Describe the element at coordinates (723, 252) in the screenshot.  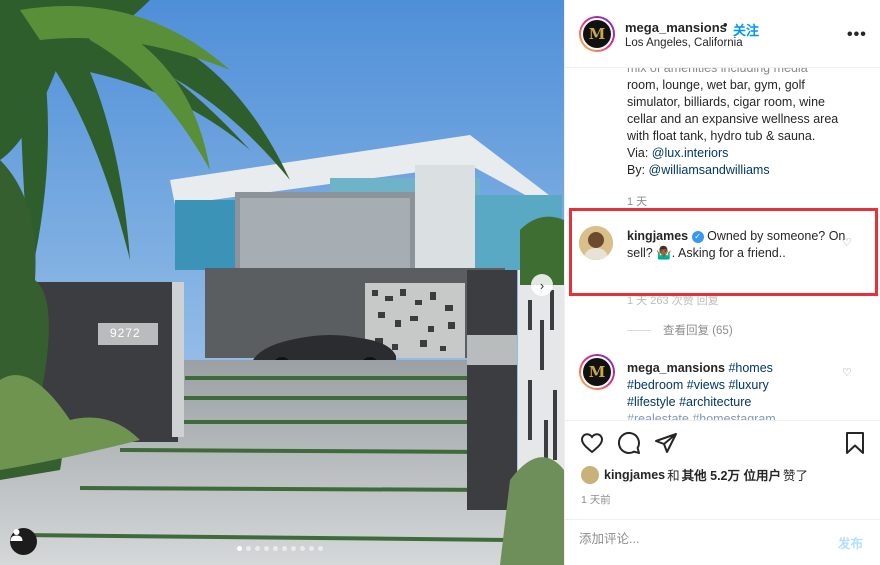
I see `highlight-box` at that location.